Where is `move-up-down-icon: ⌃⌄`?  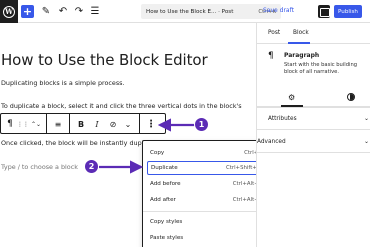 move-up-down-icon: ⌃⌄ is located at coordinates (36, 124).